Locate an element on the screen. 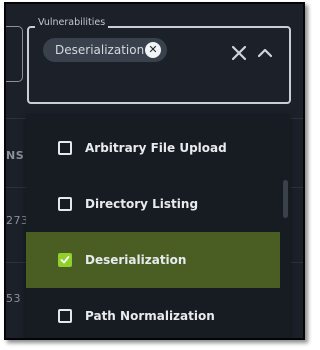  option-path-normalization: Path Normalization is located at coordinates (153, 313).